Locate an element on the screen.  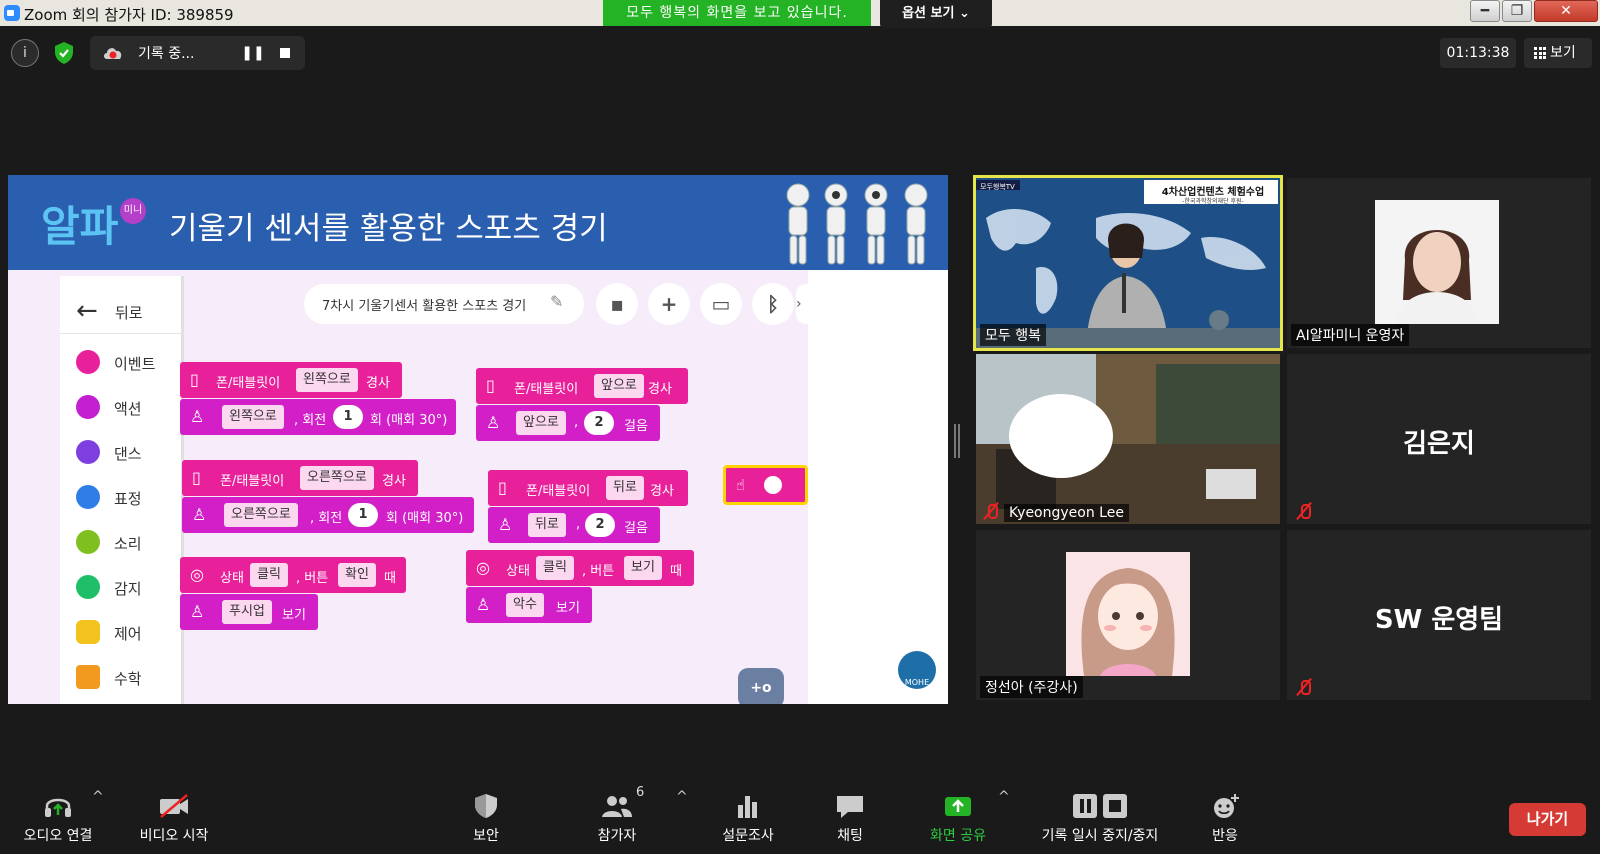
button-event-block: ◎ 상태 클릭 , 버튼 확인 때 is located at coordinates (293, 575).